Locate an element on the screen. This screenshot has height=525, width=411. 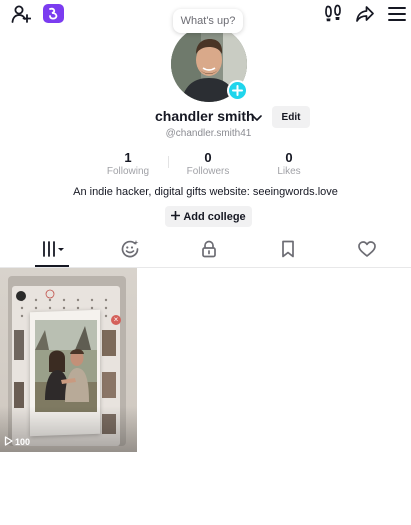
stat-likes: 0 Likes is located at coordinates (289, 163).